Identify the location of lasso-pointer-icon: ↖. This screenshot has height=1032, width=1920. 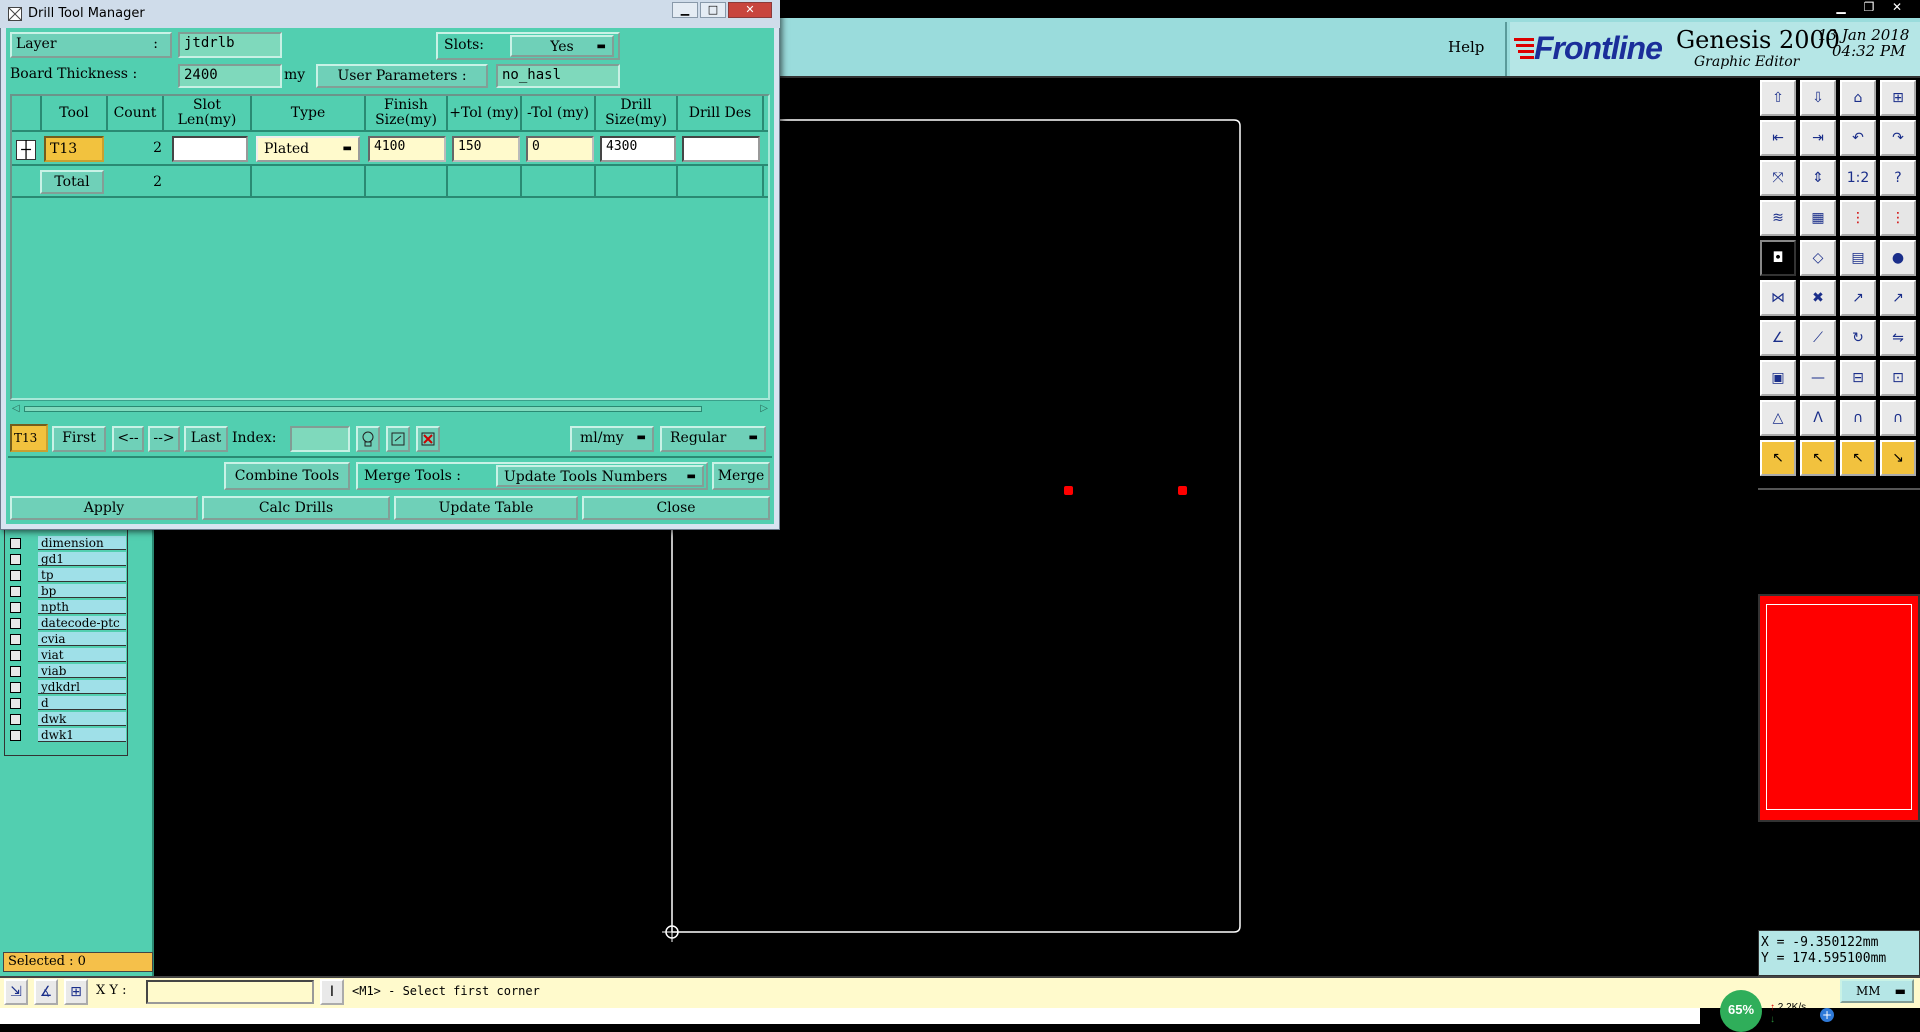
(1858, 458).